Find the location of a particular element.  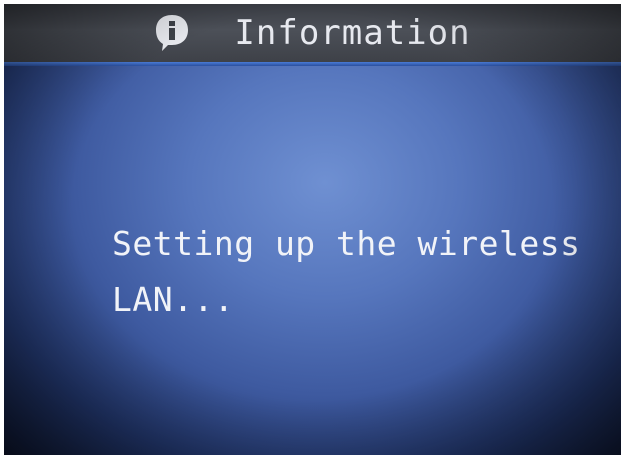

screen-header: Information is located at coordinates (312, 33).